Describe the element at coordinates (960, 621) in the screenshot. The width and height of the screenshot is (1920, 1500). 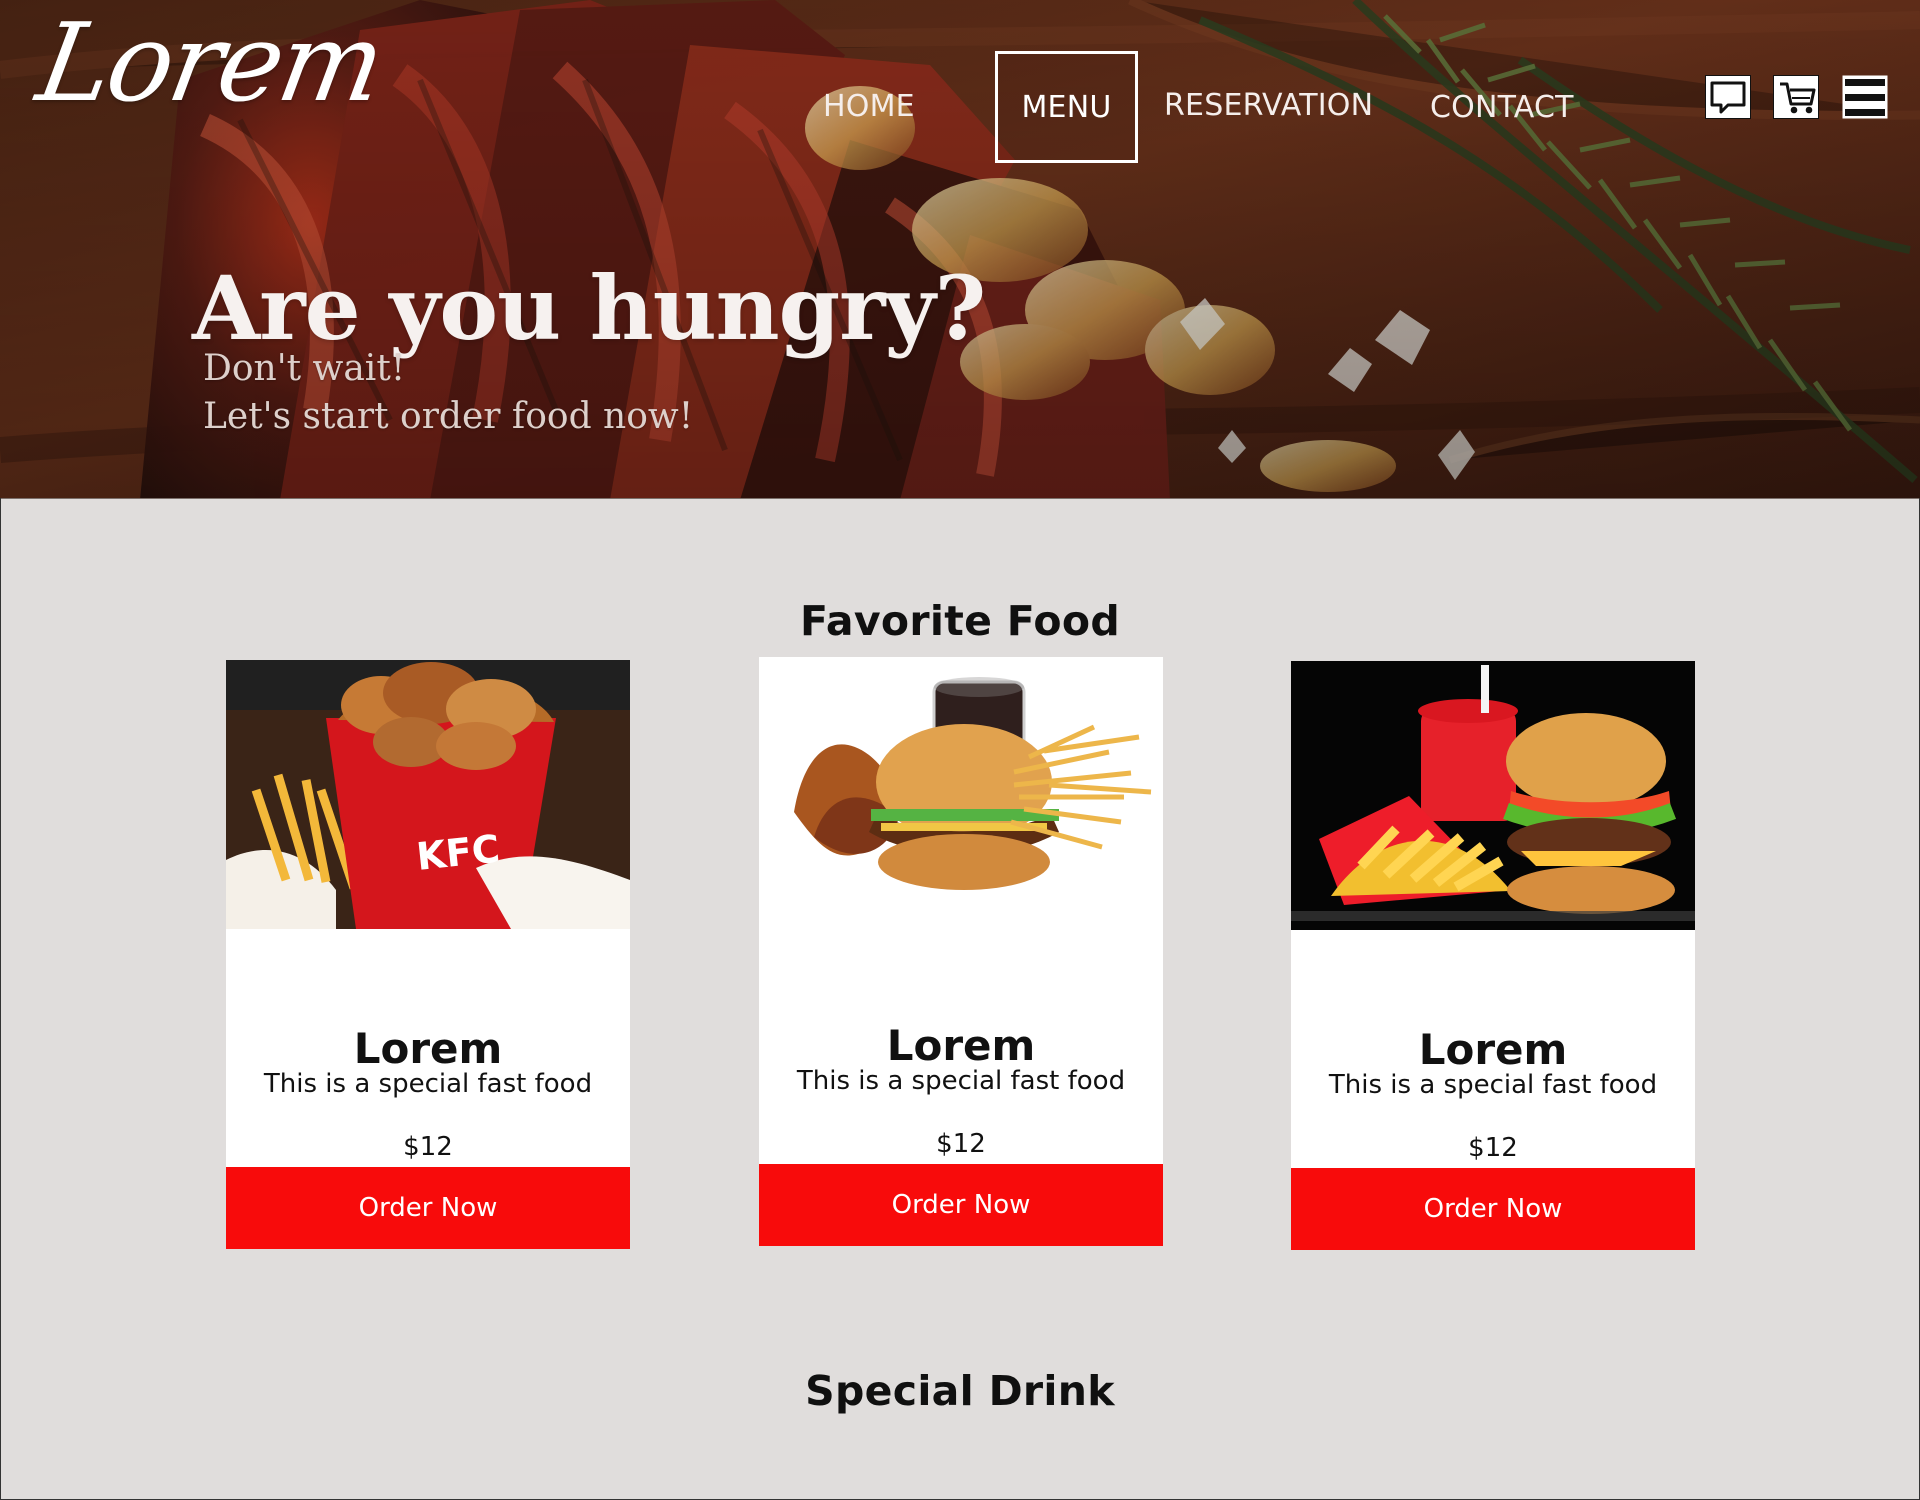
I see `favorite-food-heading: Favorite Food` at that location.